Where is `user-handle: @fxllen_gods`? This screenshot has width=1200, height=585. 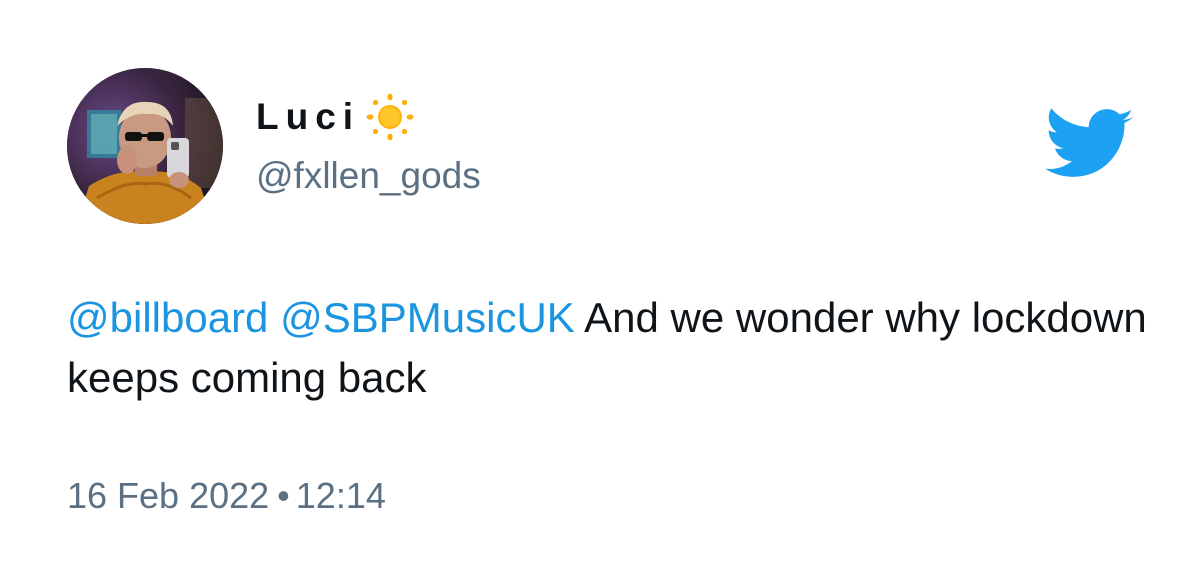 user-handle: @fxllen_gods is located at coordinates (368, 176).